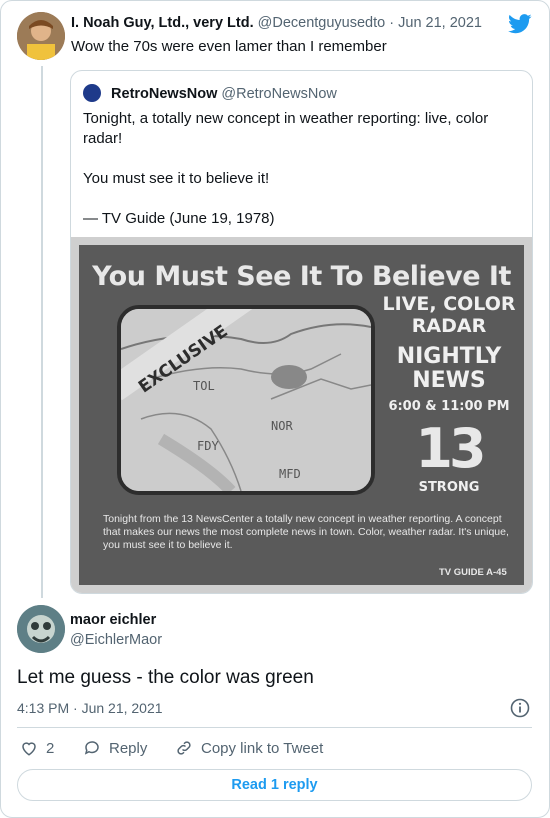  Describe the element at coordinates (274, 727) in the screenshot. I see `divider` at that location.